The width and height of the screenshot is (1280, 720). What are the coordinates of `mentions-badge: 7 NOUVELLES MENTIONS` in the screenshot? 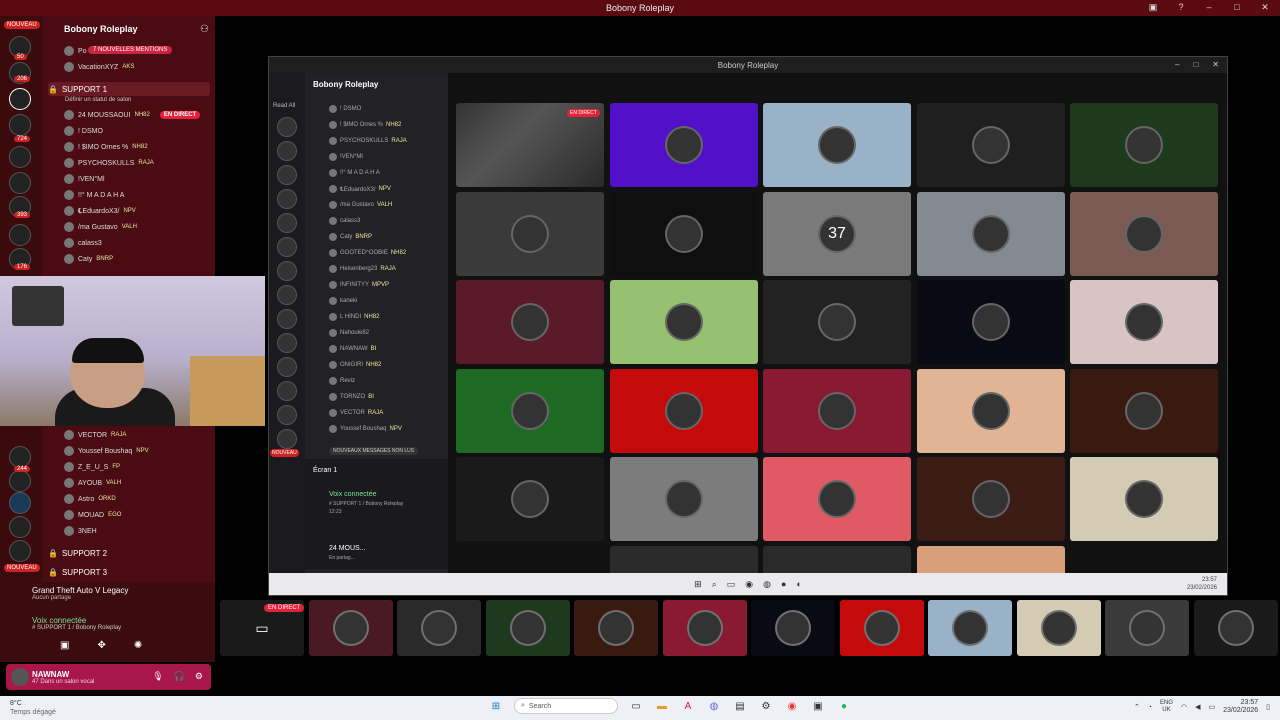 It's located at (130, 50).